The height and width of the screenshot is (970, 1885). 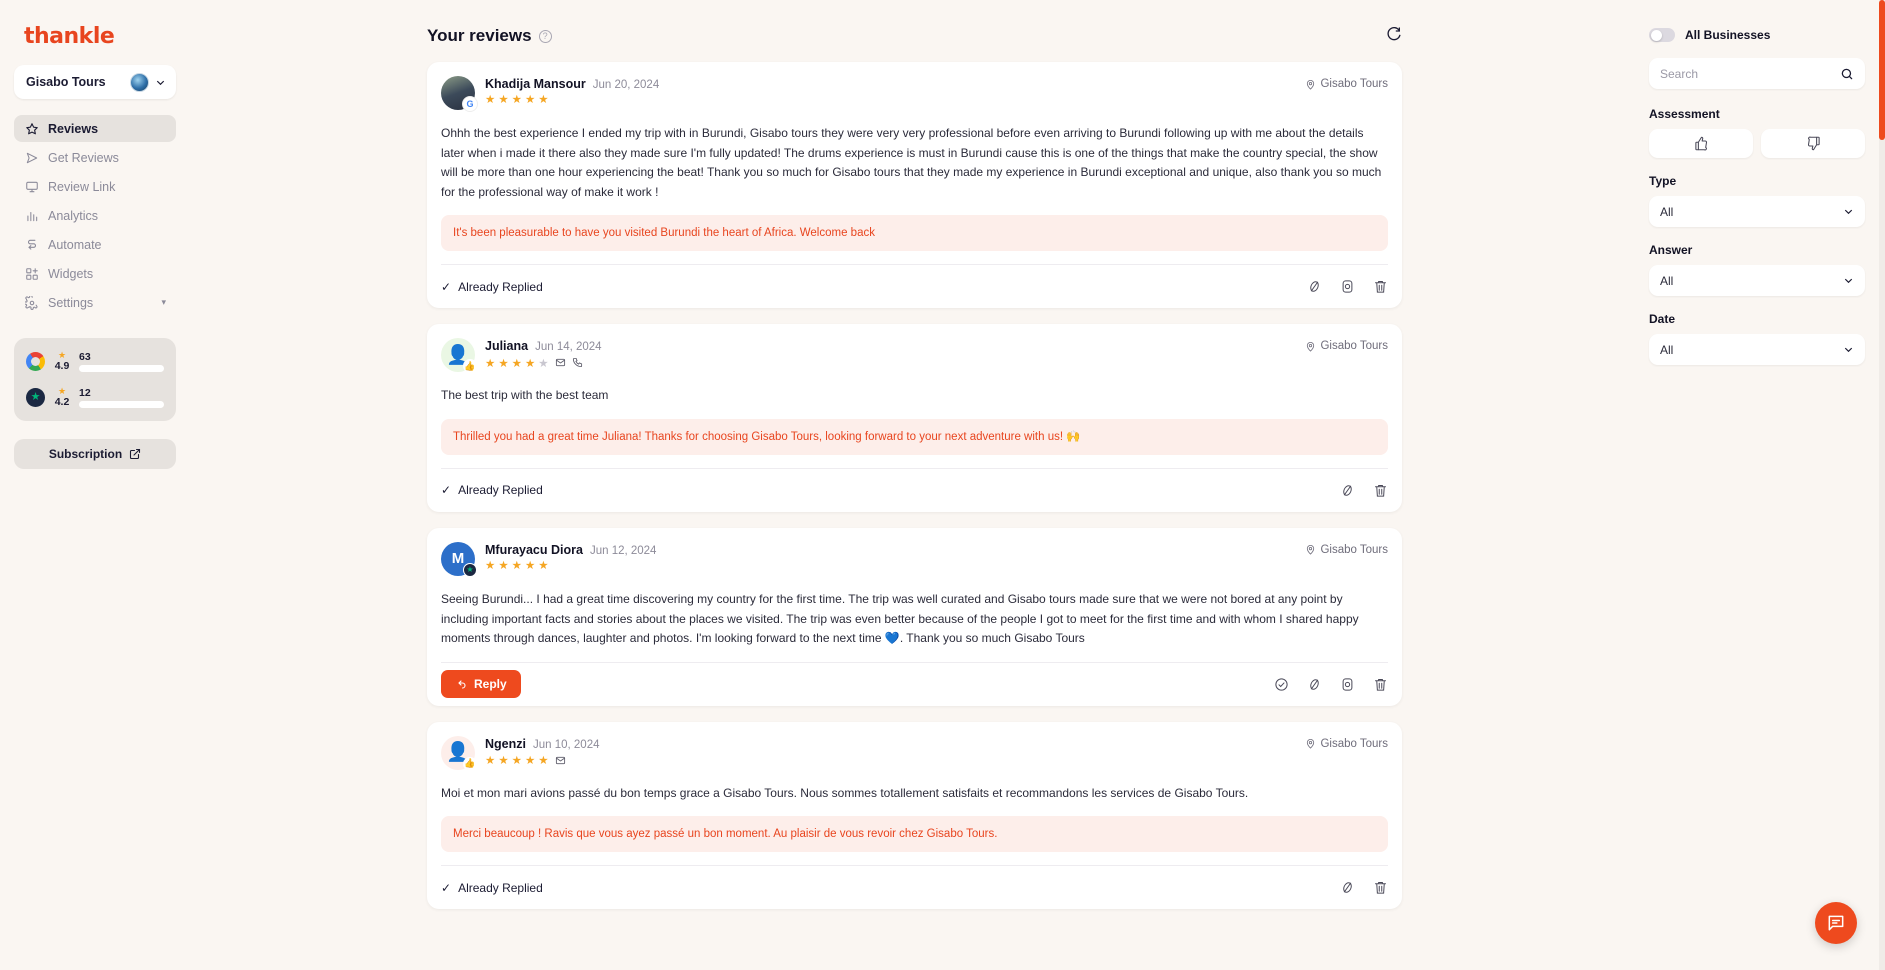 What do you see at coordinates (500, 887) in the screenshot?
I see `already-replied-label: Already Replied` at bounding box center [500, 887].